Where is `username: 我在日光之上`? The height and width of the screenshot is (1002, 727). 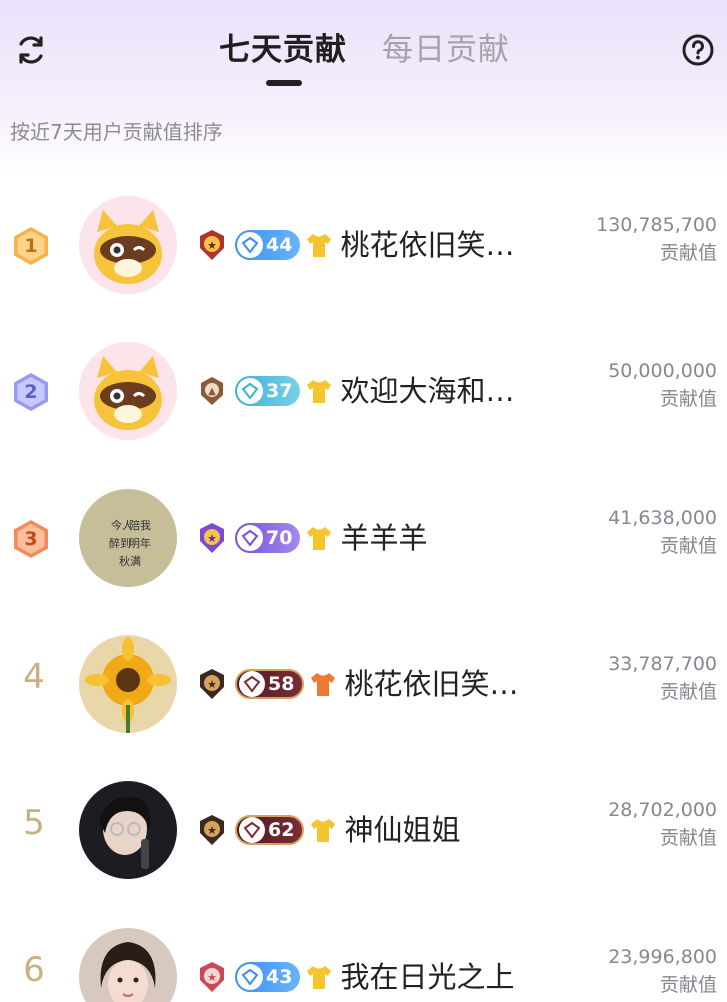 username: 我在日光之上 is located at coordinates (427, 977).